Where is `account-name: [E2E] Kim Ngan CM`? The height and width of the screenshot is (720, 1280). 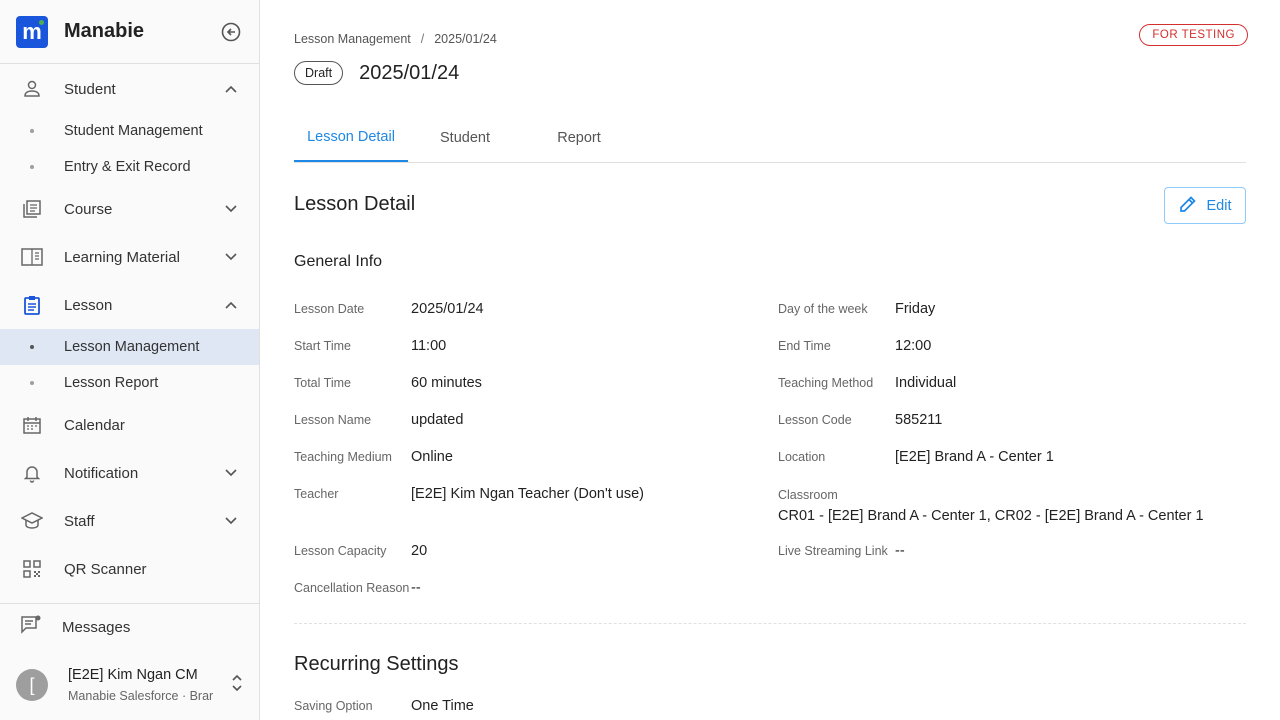 account-name: [E2E] Kim Ngan CM is located at coordinates (133, 675).